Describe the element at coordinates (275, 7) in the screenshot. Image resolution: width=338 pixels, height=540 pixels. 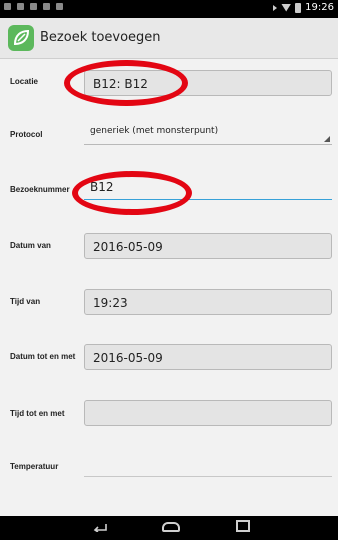
I see `volume-icon` at that location.